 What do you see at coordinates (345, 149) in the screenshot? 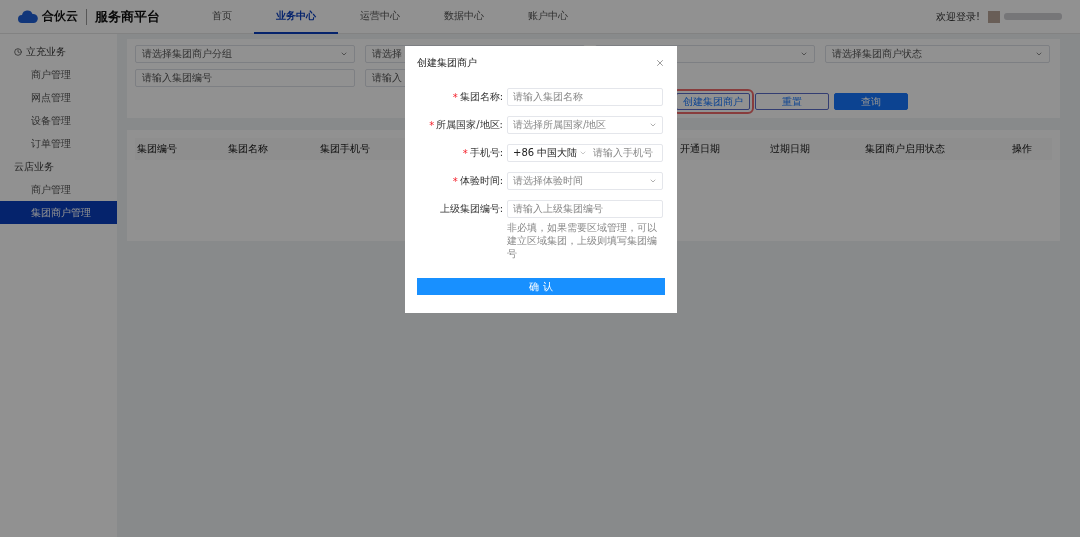
I see `column-header: 集团手机号` at bounding box center [345, 149].